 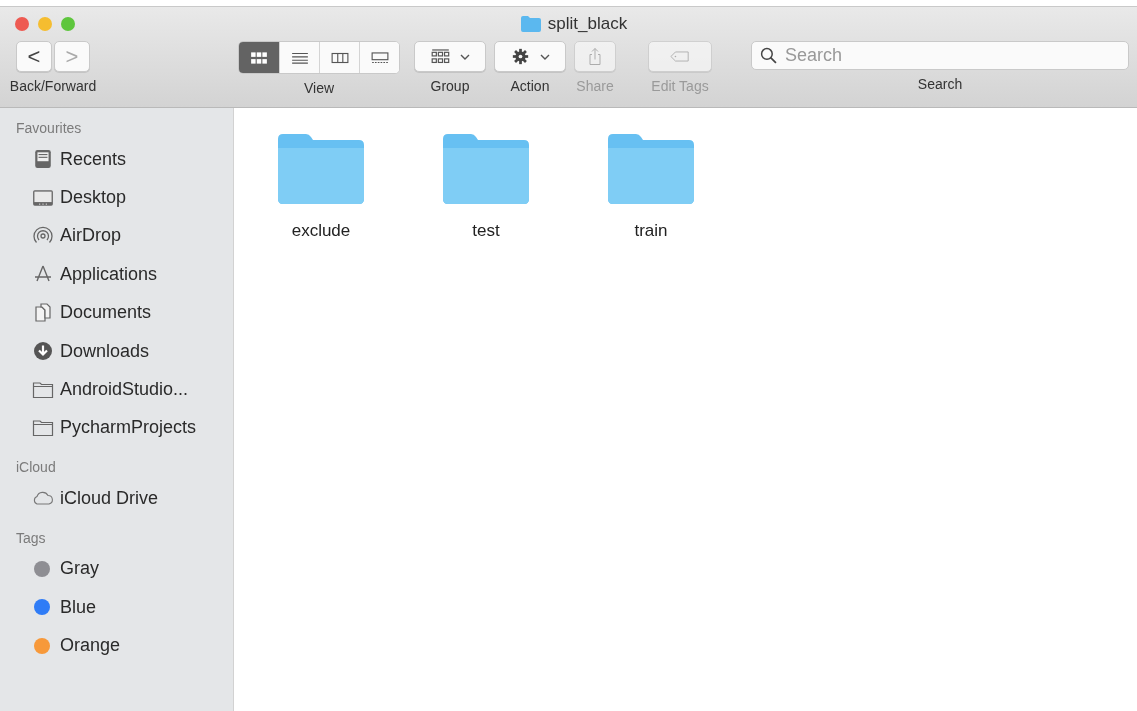 I want to click on icon-grid-icon, so click(x=259, y=57).